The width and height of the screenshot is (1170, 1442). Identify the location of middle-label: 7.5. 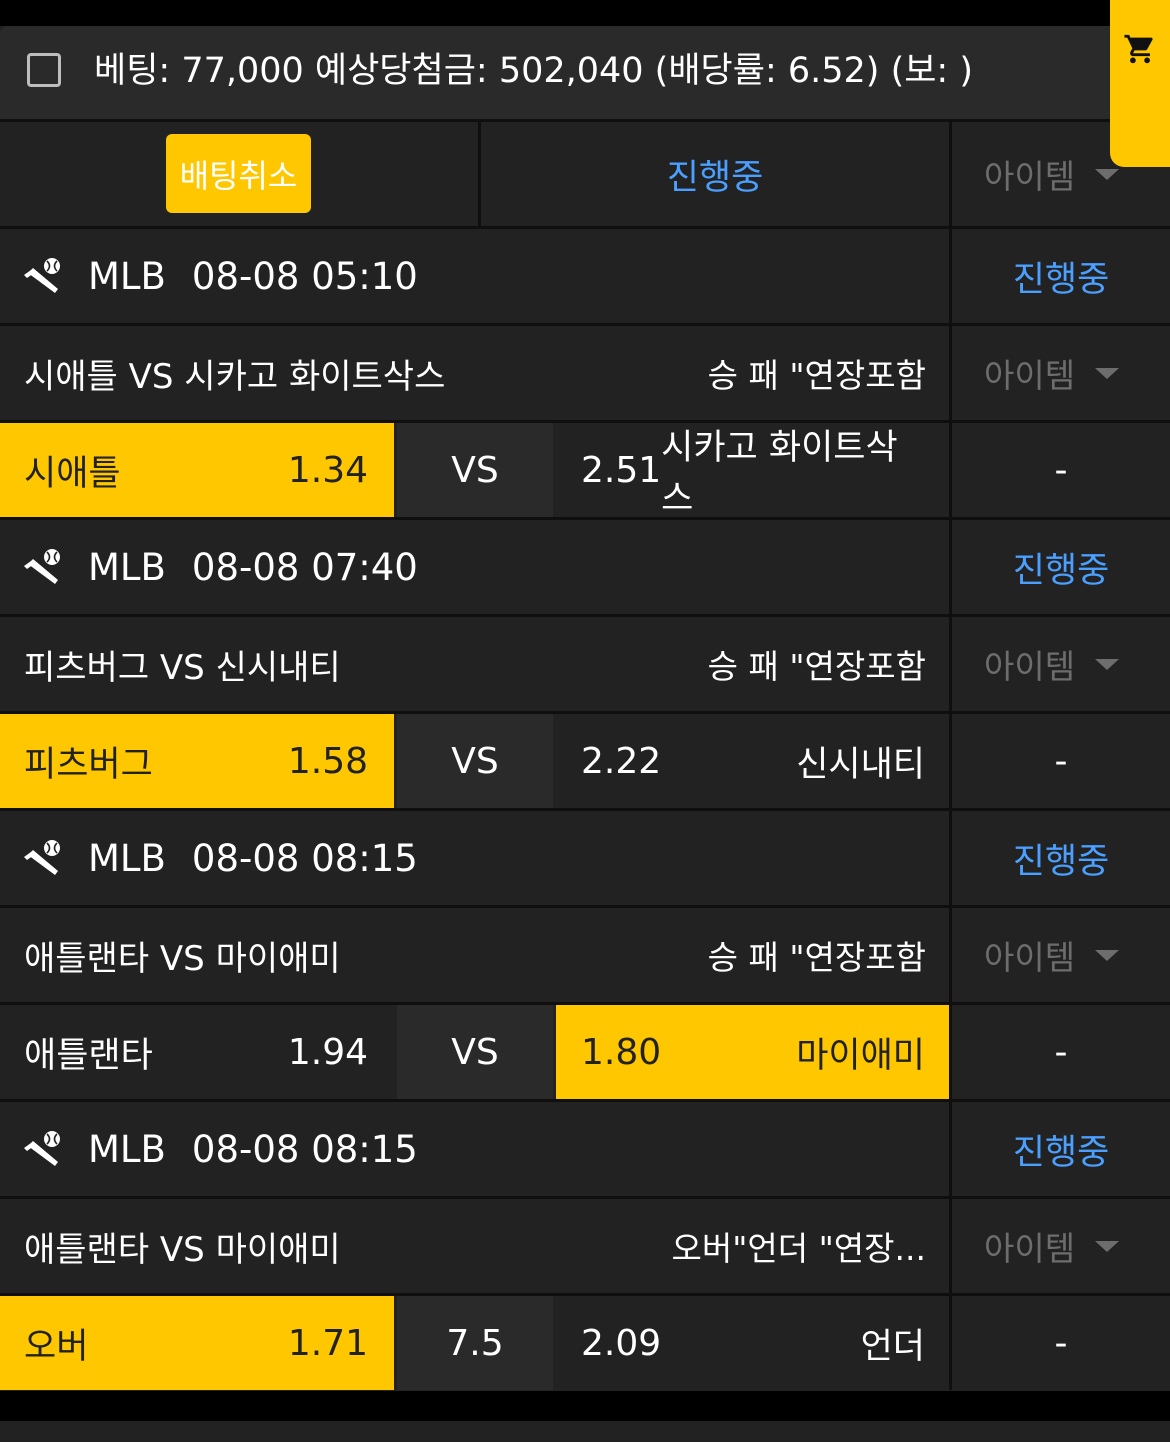
(475, 1343).